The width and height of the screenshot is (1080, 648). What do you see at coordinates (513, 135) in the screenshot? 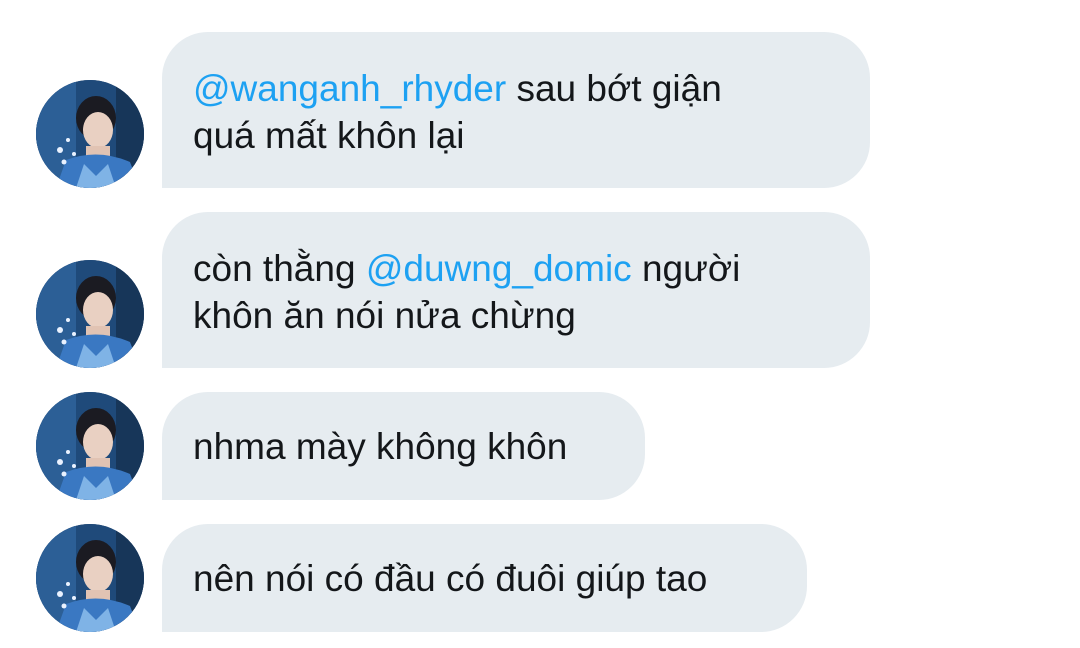
I see `message-line: quá mất khôn lại` at bounding box center [513, 135].